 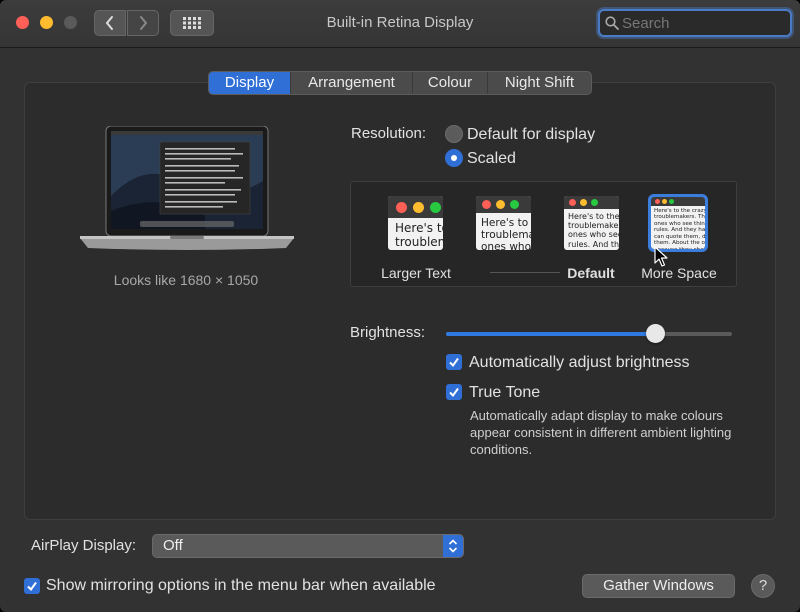 I want to click on scaled-radio, so click(x=454, y=158).